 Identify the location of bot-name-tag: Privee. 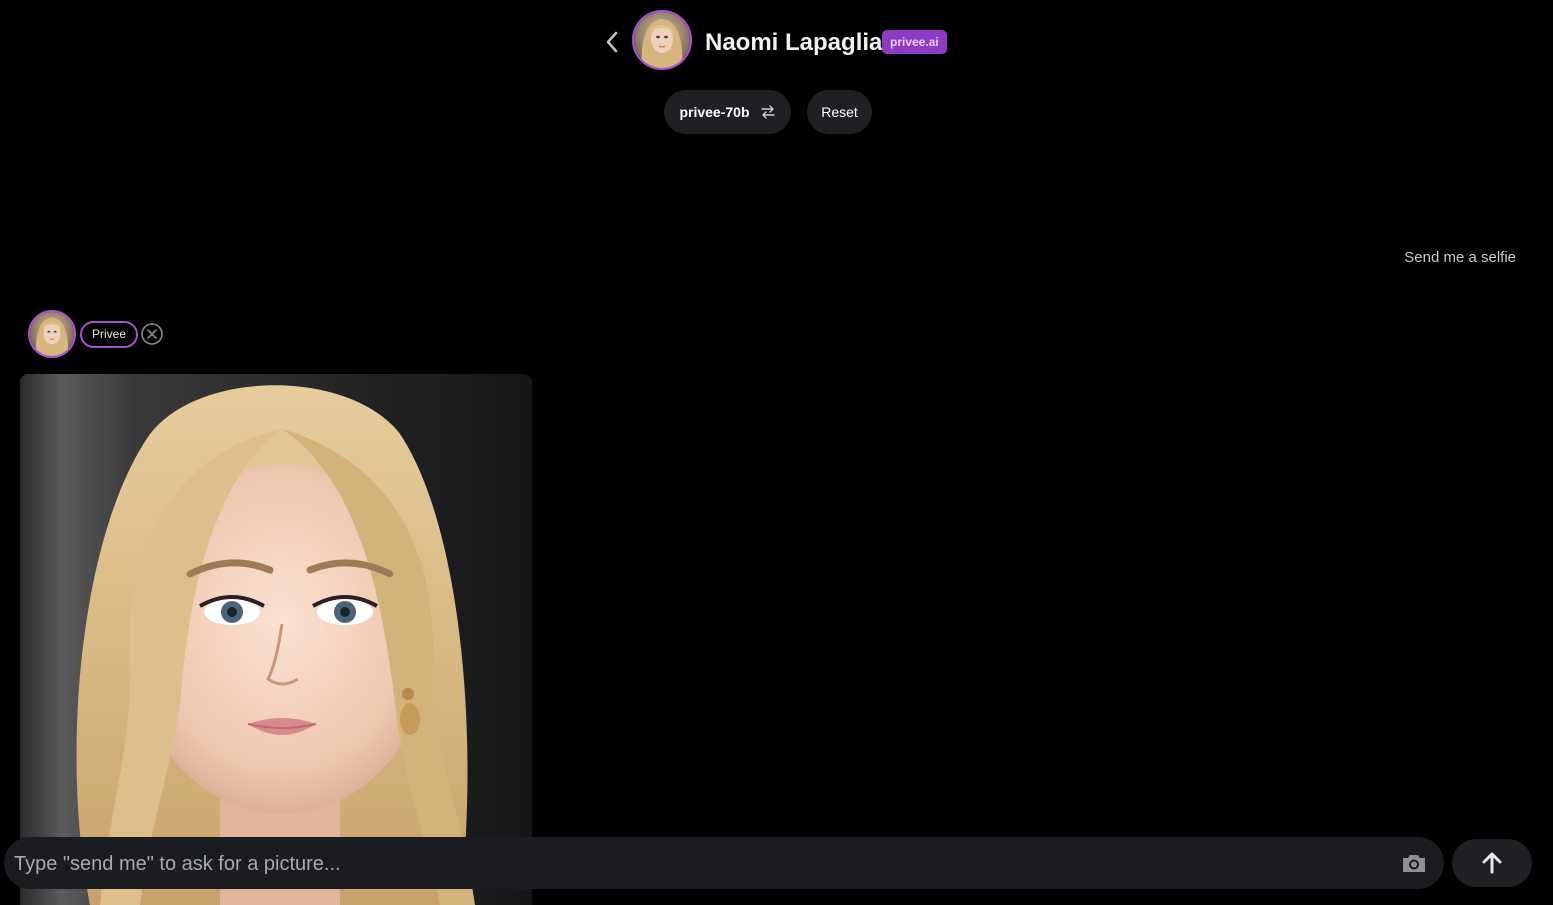
(109, 334).